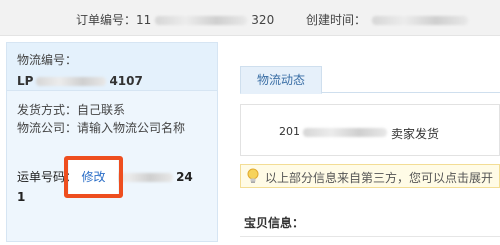  I want to click on order-number-suffix: 320, so click(263, 20).